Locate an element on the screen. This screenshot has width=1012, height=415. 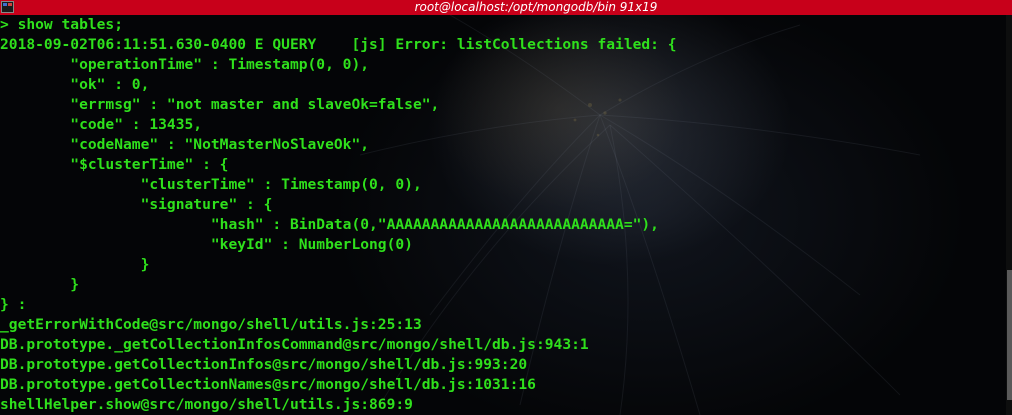
terminal-line: "signature" : { is located at coordinates (136, 204).